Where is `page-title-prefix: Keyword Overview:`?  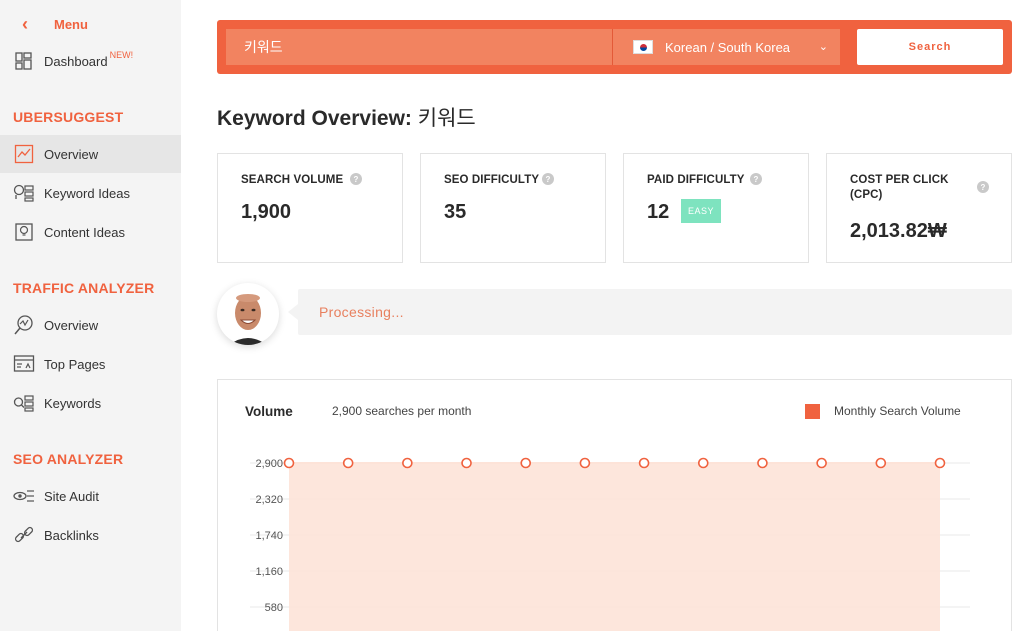 page-title-prefix: Keyword Overview: is located at coordinates (314, 118).